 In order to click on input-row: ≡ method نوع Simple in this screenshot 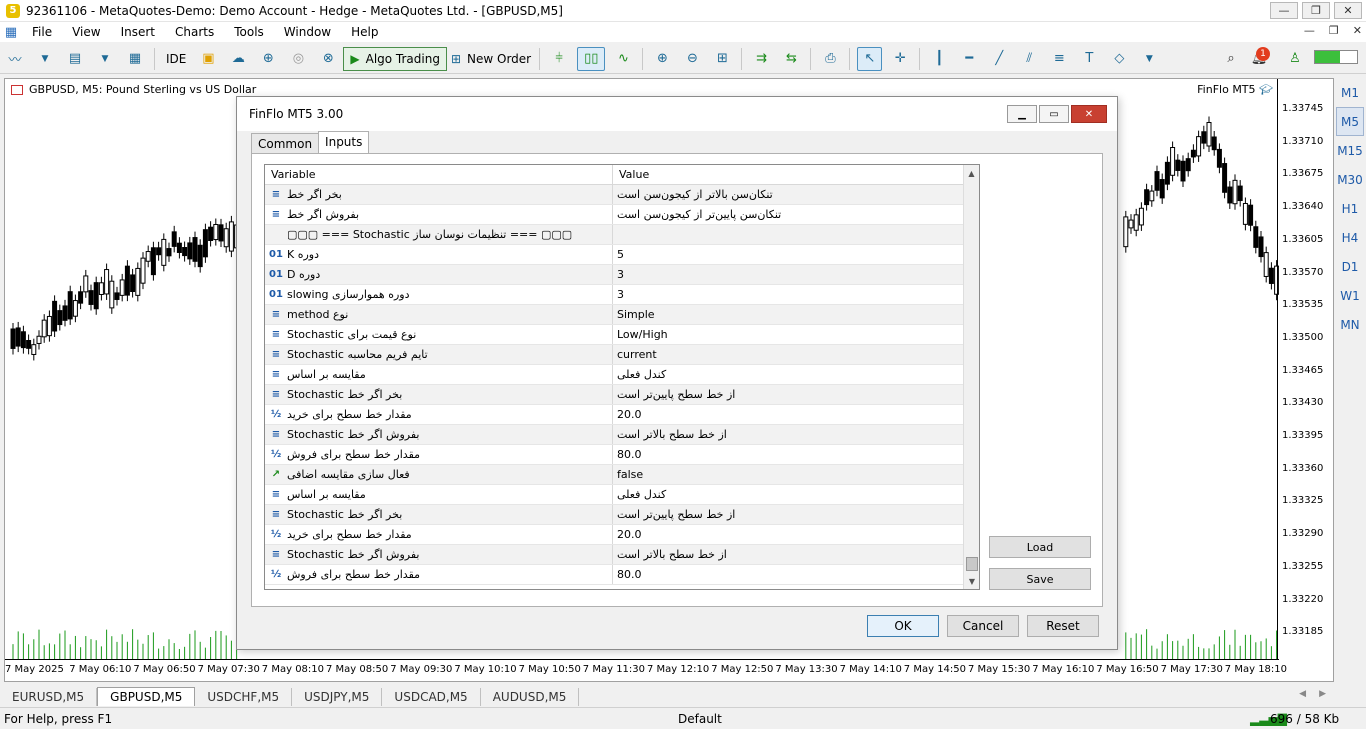, I will do `click(622, 315)`.